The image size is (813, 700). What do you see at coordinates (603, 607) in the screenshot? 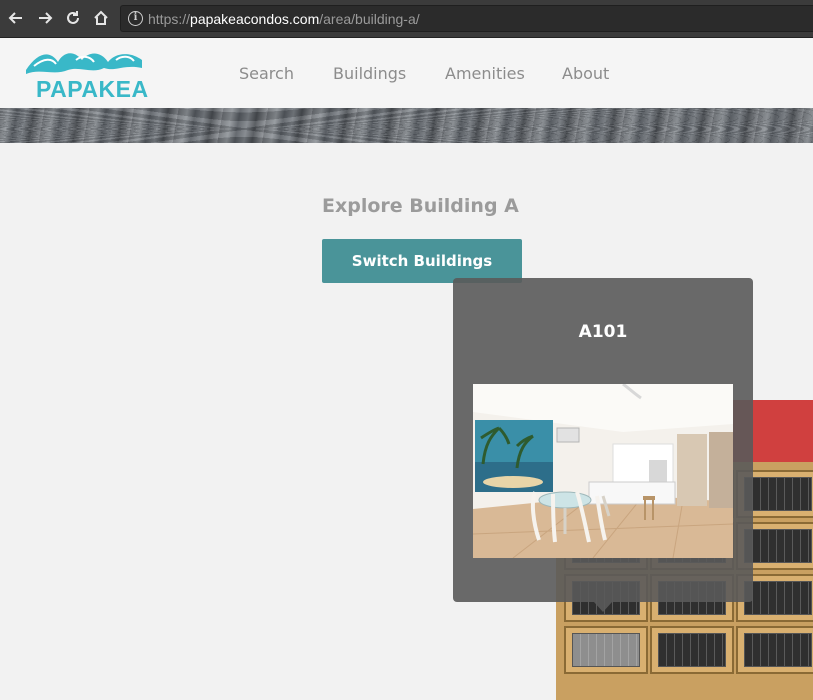
I see `popup-pointer` at bounding box center [603, 607].